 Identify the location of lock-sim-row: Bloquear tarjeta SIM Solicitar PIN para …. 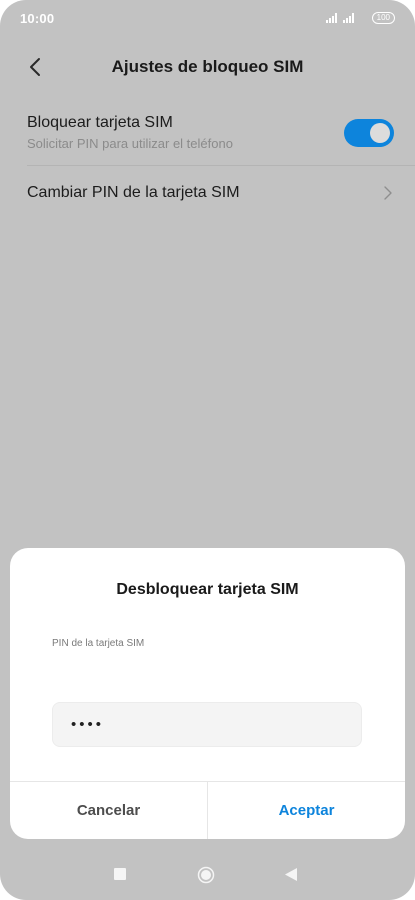
(207, 134).